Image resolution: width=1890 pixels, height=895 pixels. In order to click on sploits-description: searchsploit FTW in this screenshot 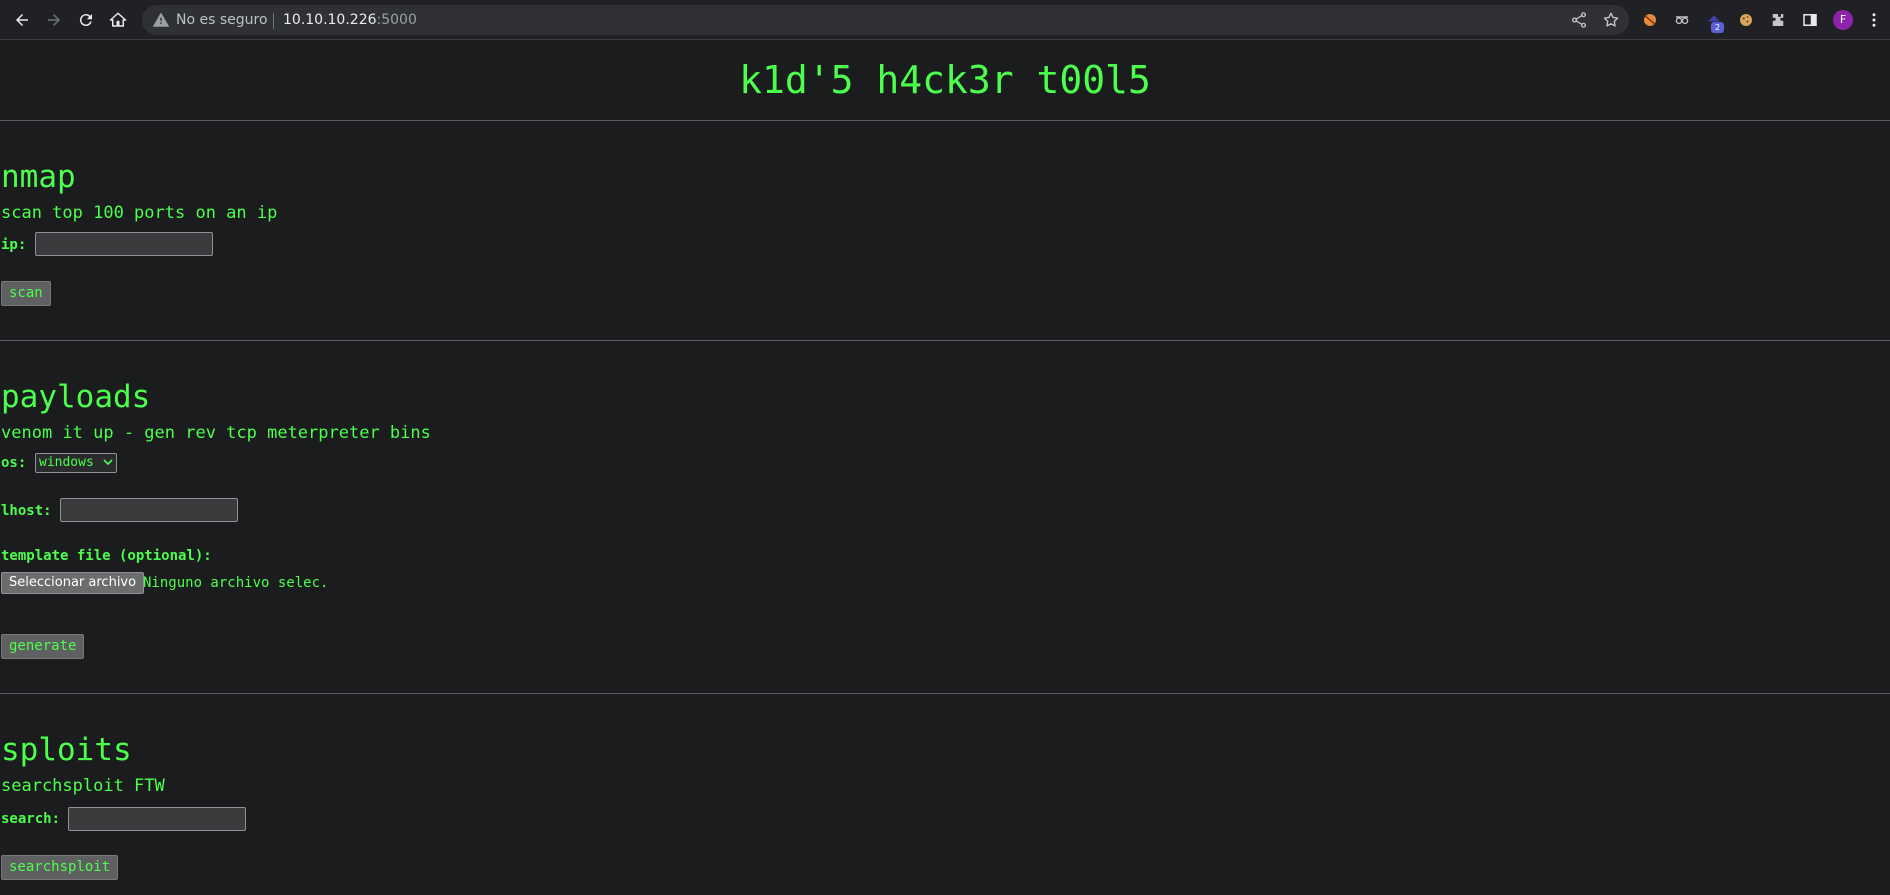, I will do `click(83, 786)`.